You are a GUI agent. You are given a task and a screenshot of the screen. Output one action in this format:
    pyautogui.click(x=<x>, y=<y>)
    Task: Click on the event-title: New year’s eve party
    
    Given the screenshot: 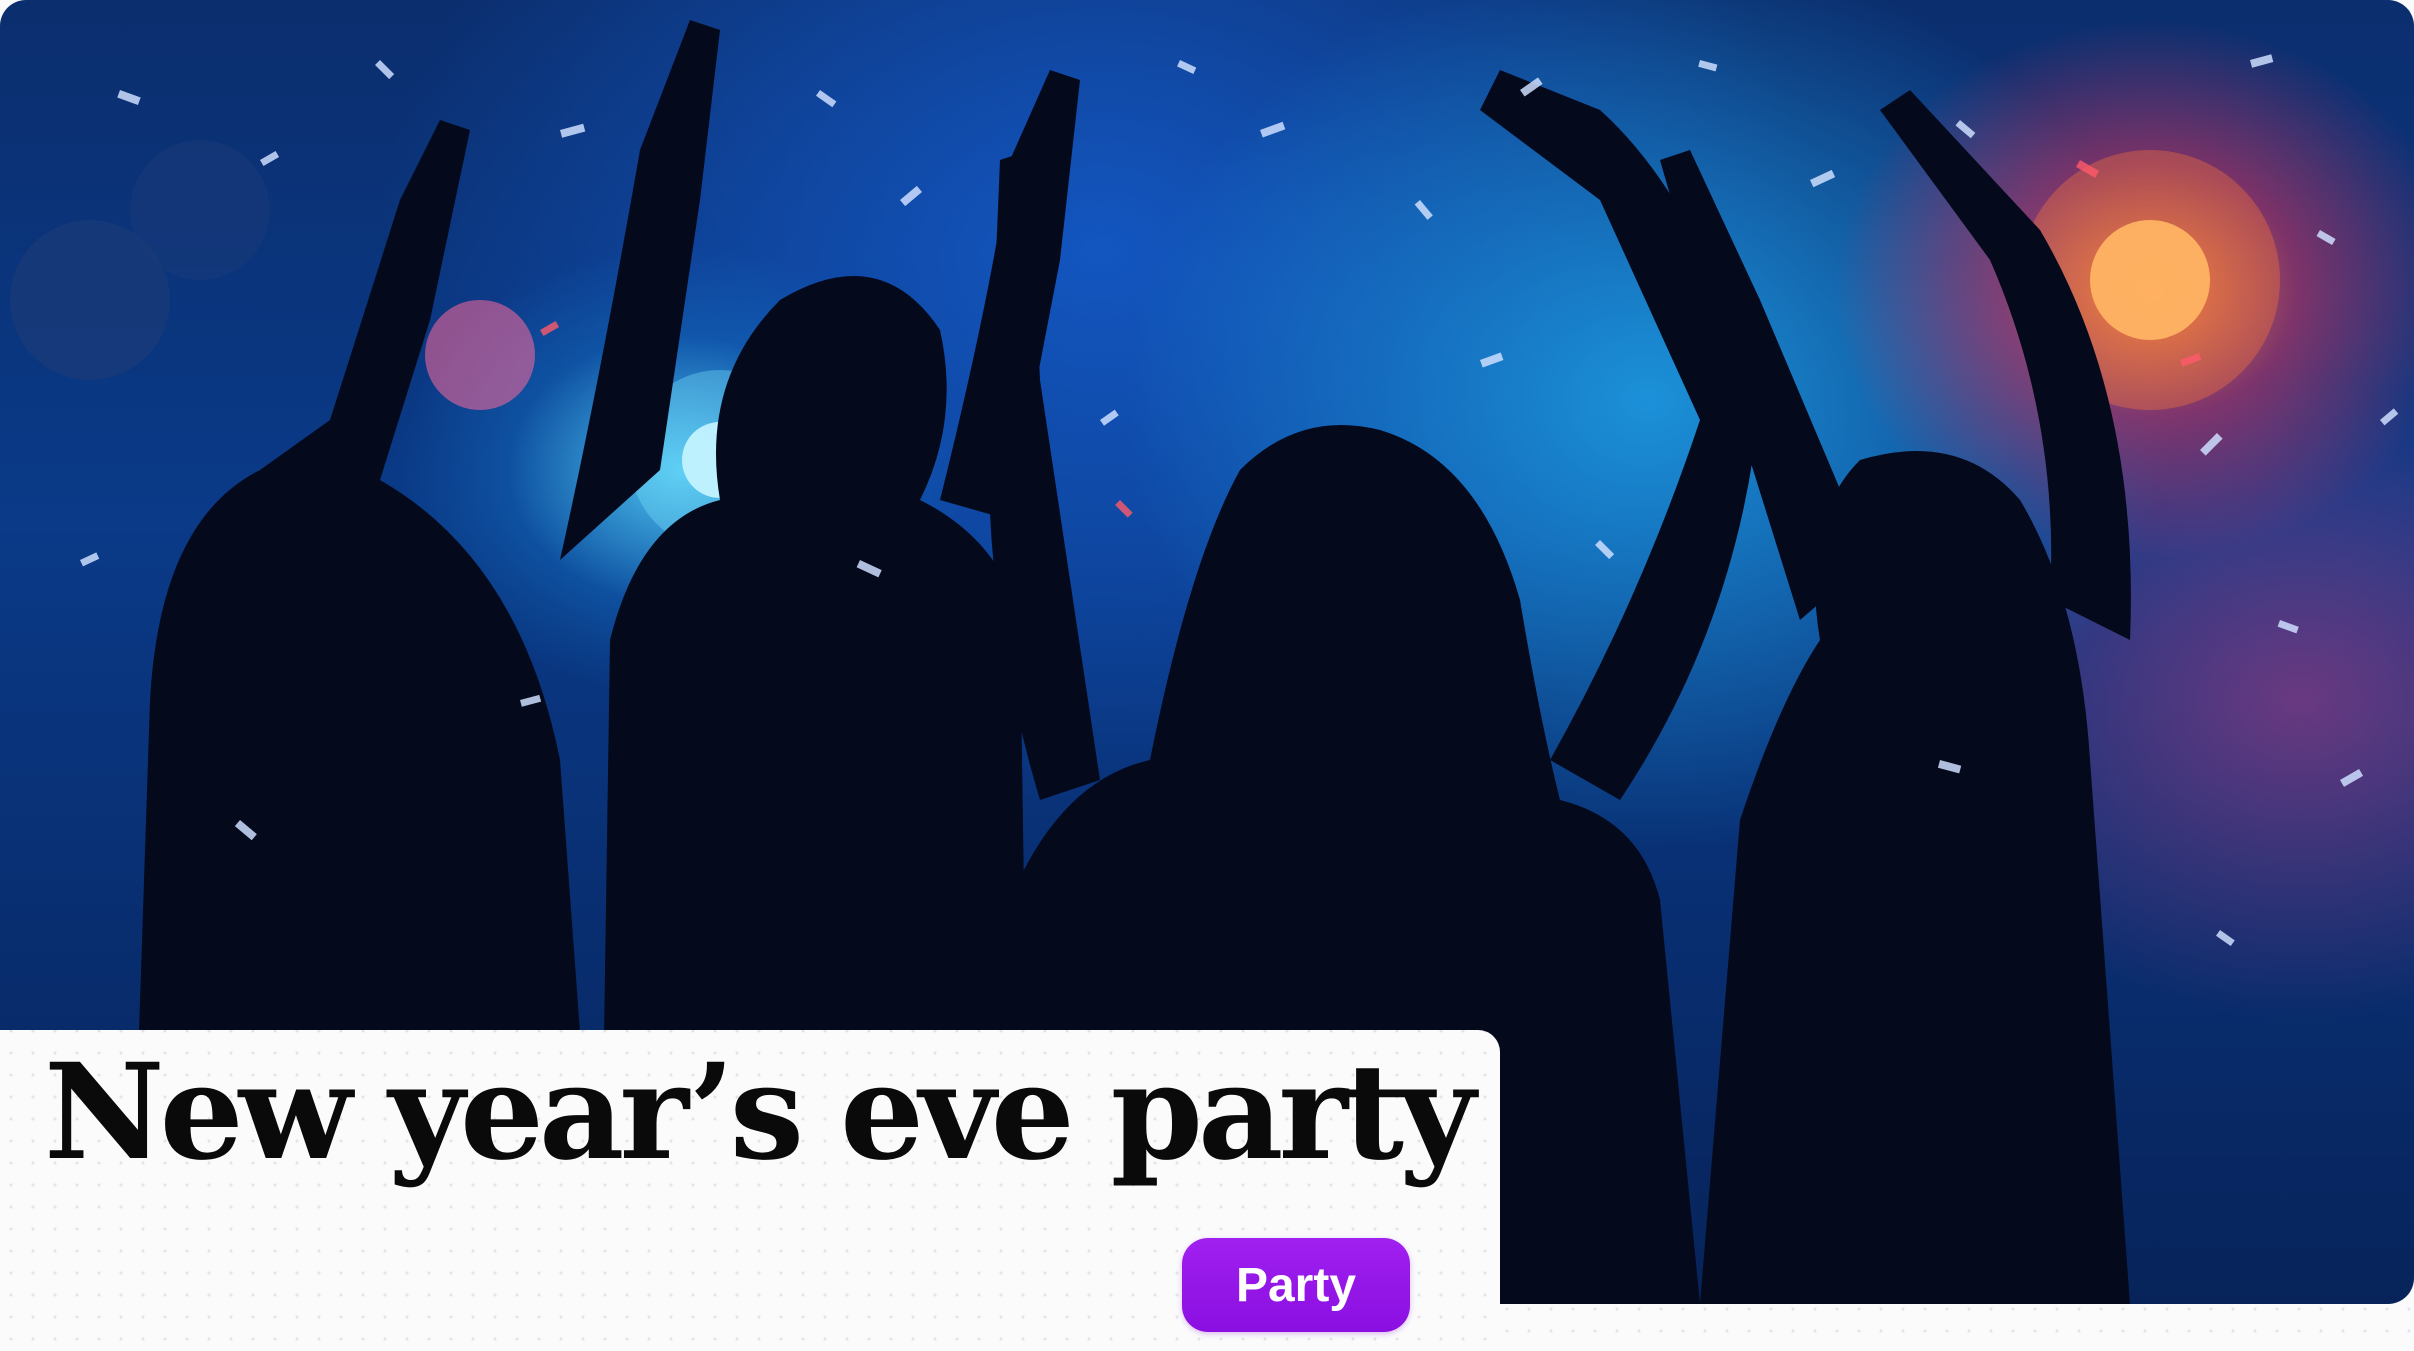 What is the action you would take?
    pyautogui.click(x=760, y=1112)
    